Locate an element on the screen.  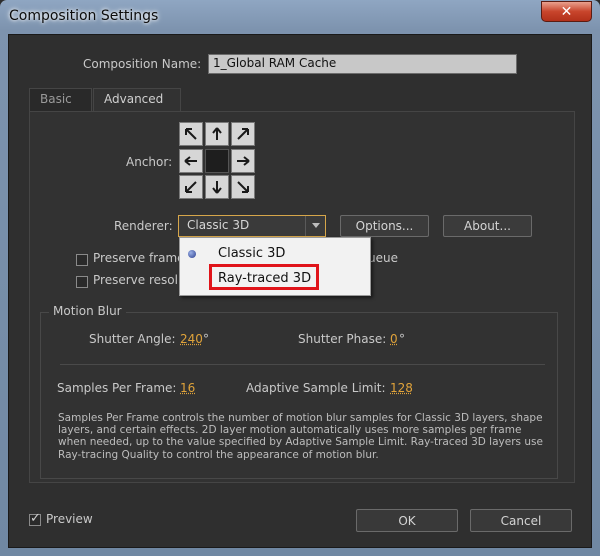
renderer-dropdown: Classic 3D is located at coordinates (252, 226).